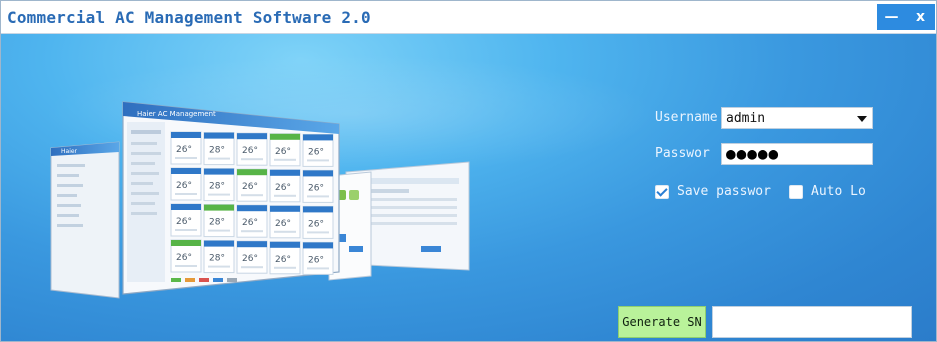 Image resolution: width=937 pixels, height=342 pixels. I want to click on sn-input, so click(812, 322).